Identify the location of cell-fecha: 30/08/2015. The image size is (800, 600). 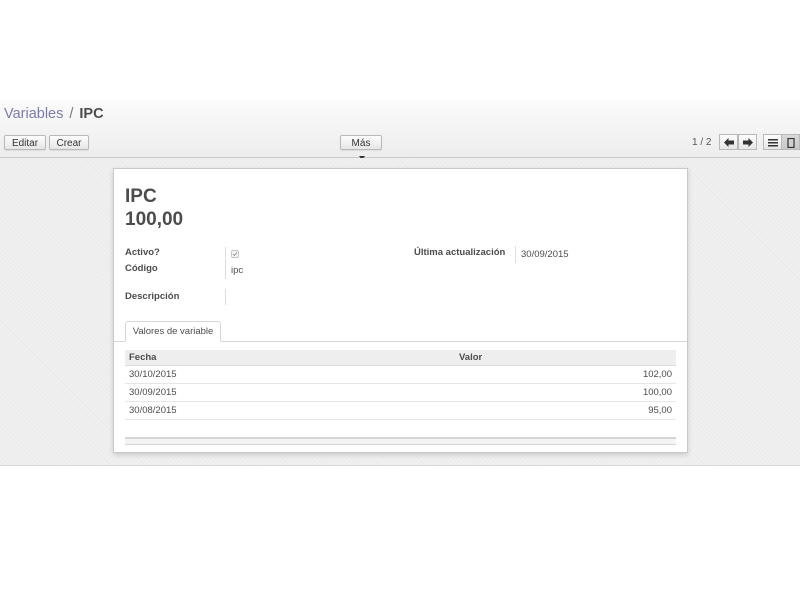
(153, 410).